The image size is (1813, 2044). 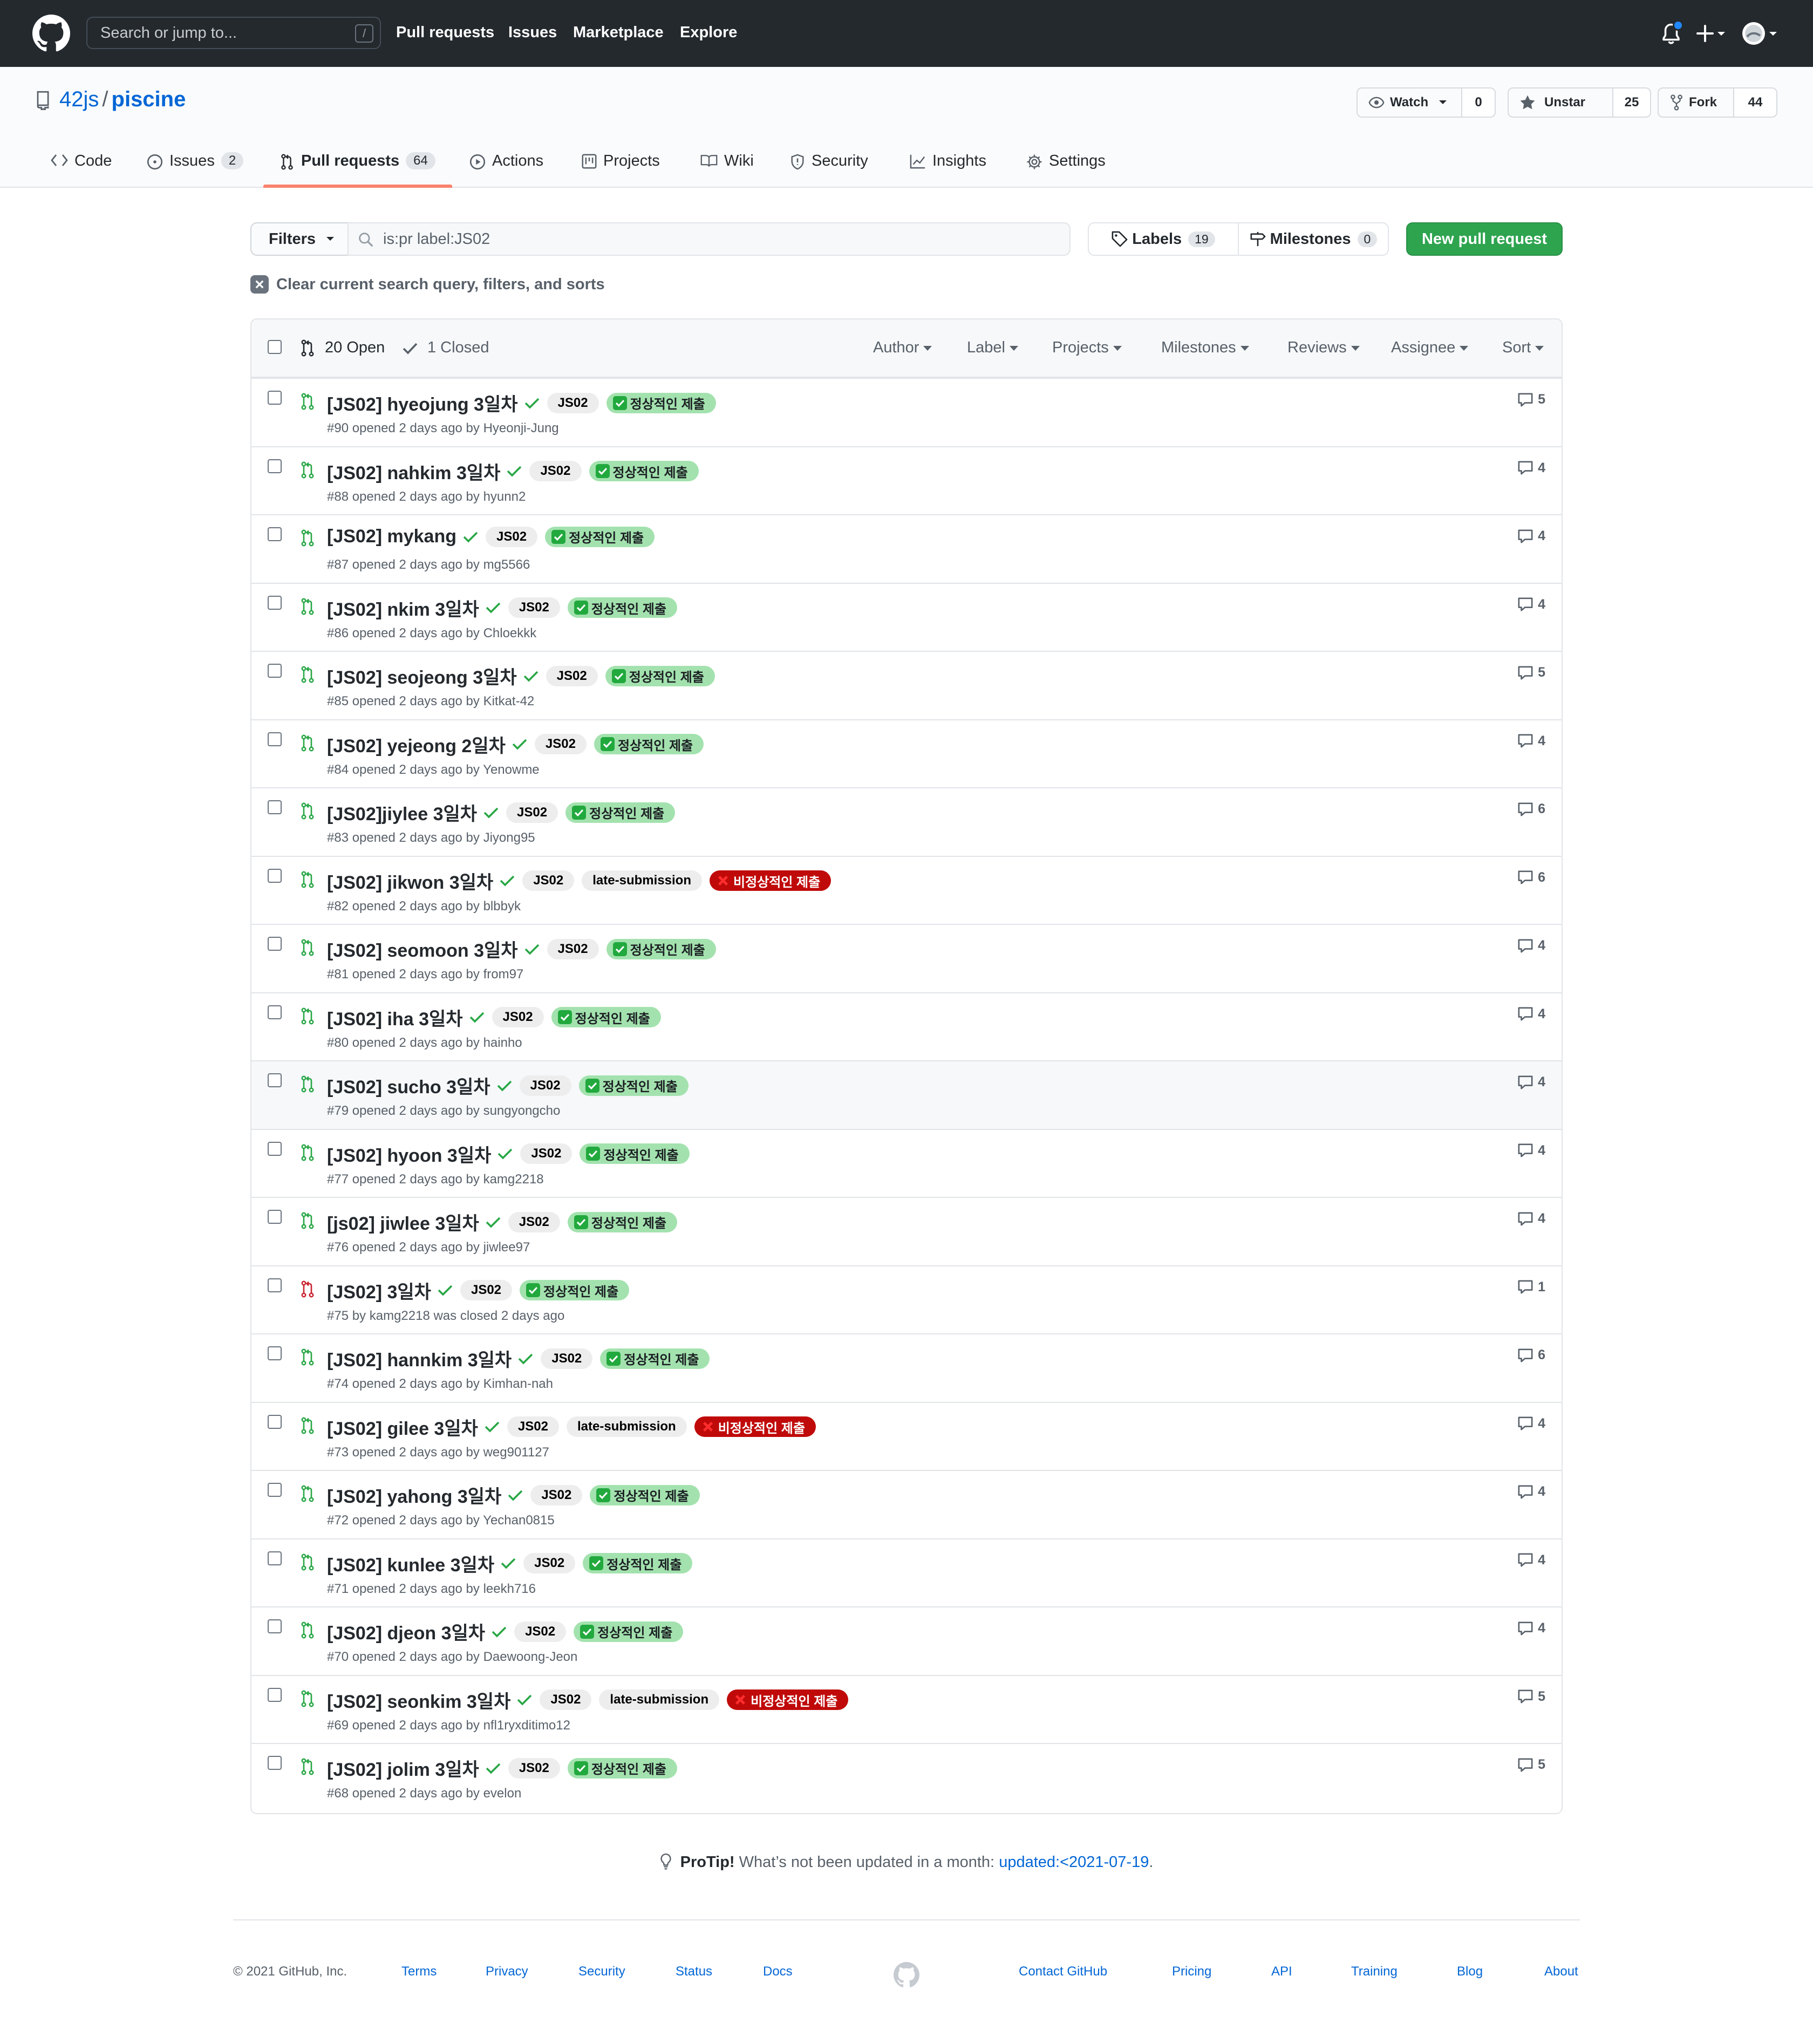 I want to click on pull-request-title-link: [JS02] hannkim 3일차, so click(x=419, y=1358).